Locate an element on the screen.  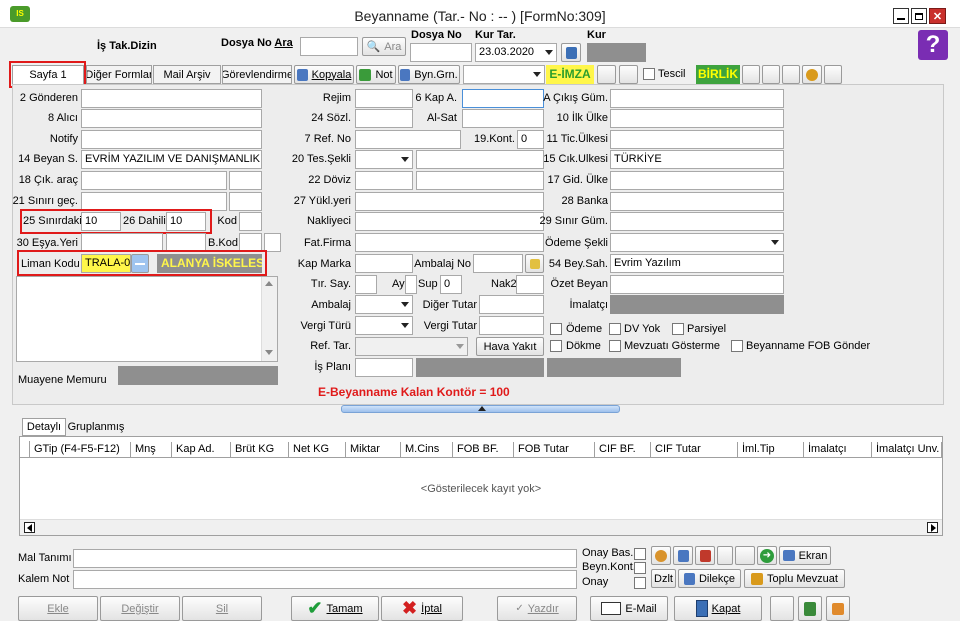
tab-gruplanmis: Gruplanmış is located at coordinates (96, 427).